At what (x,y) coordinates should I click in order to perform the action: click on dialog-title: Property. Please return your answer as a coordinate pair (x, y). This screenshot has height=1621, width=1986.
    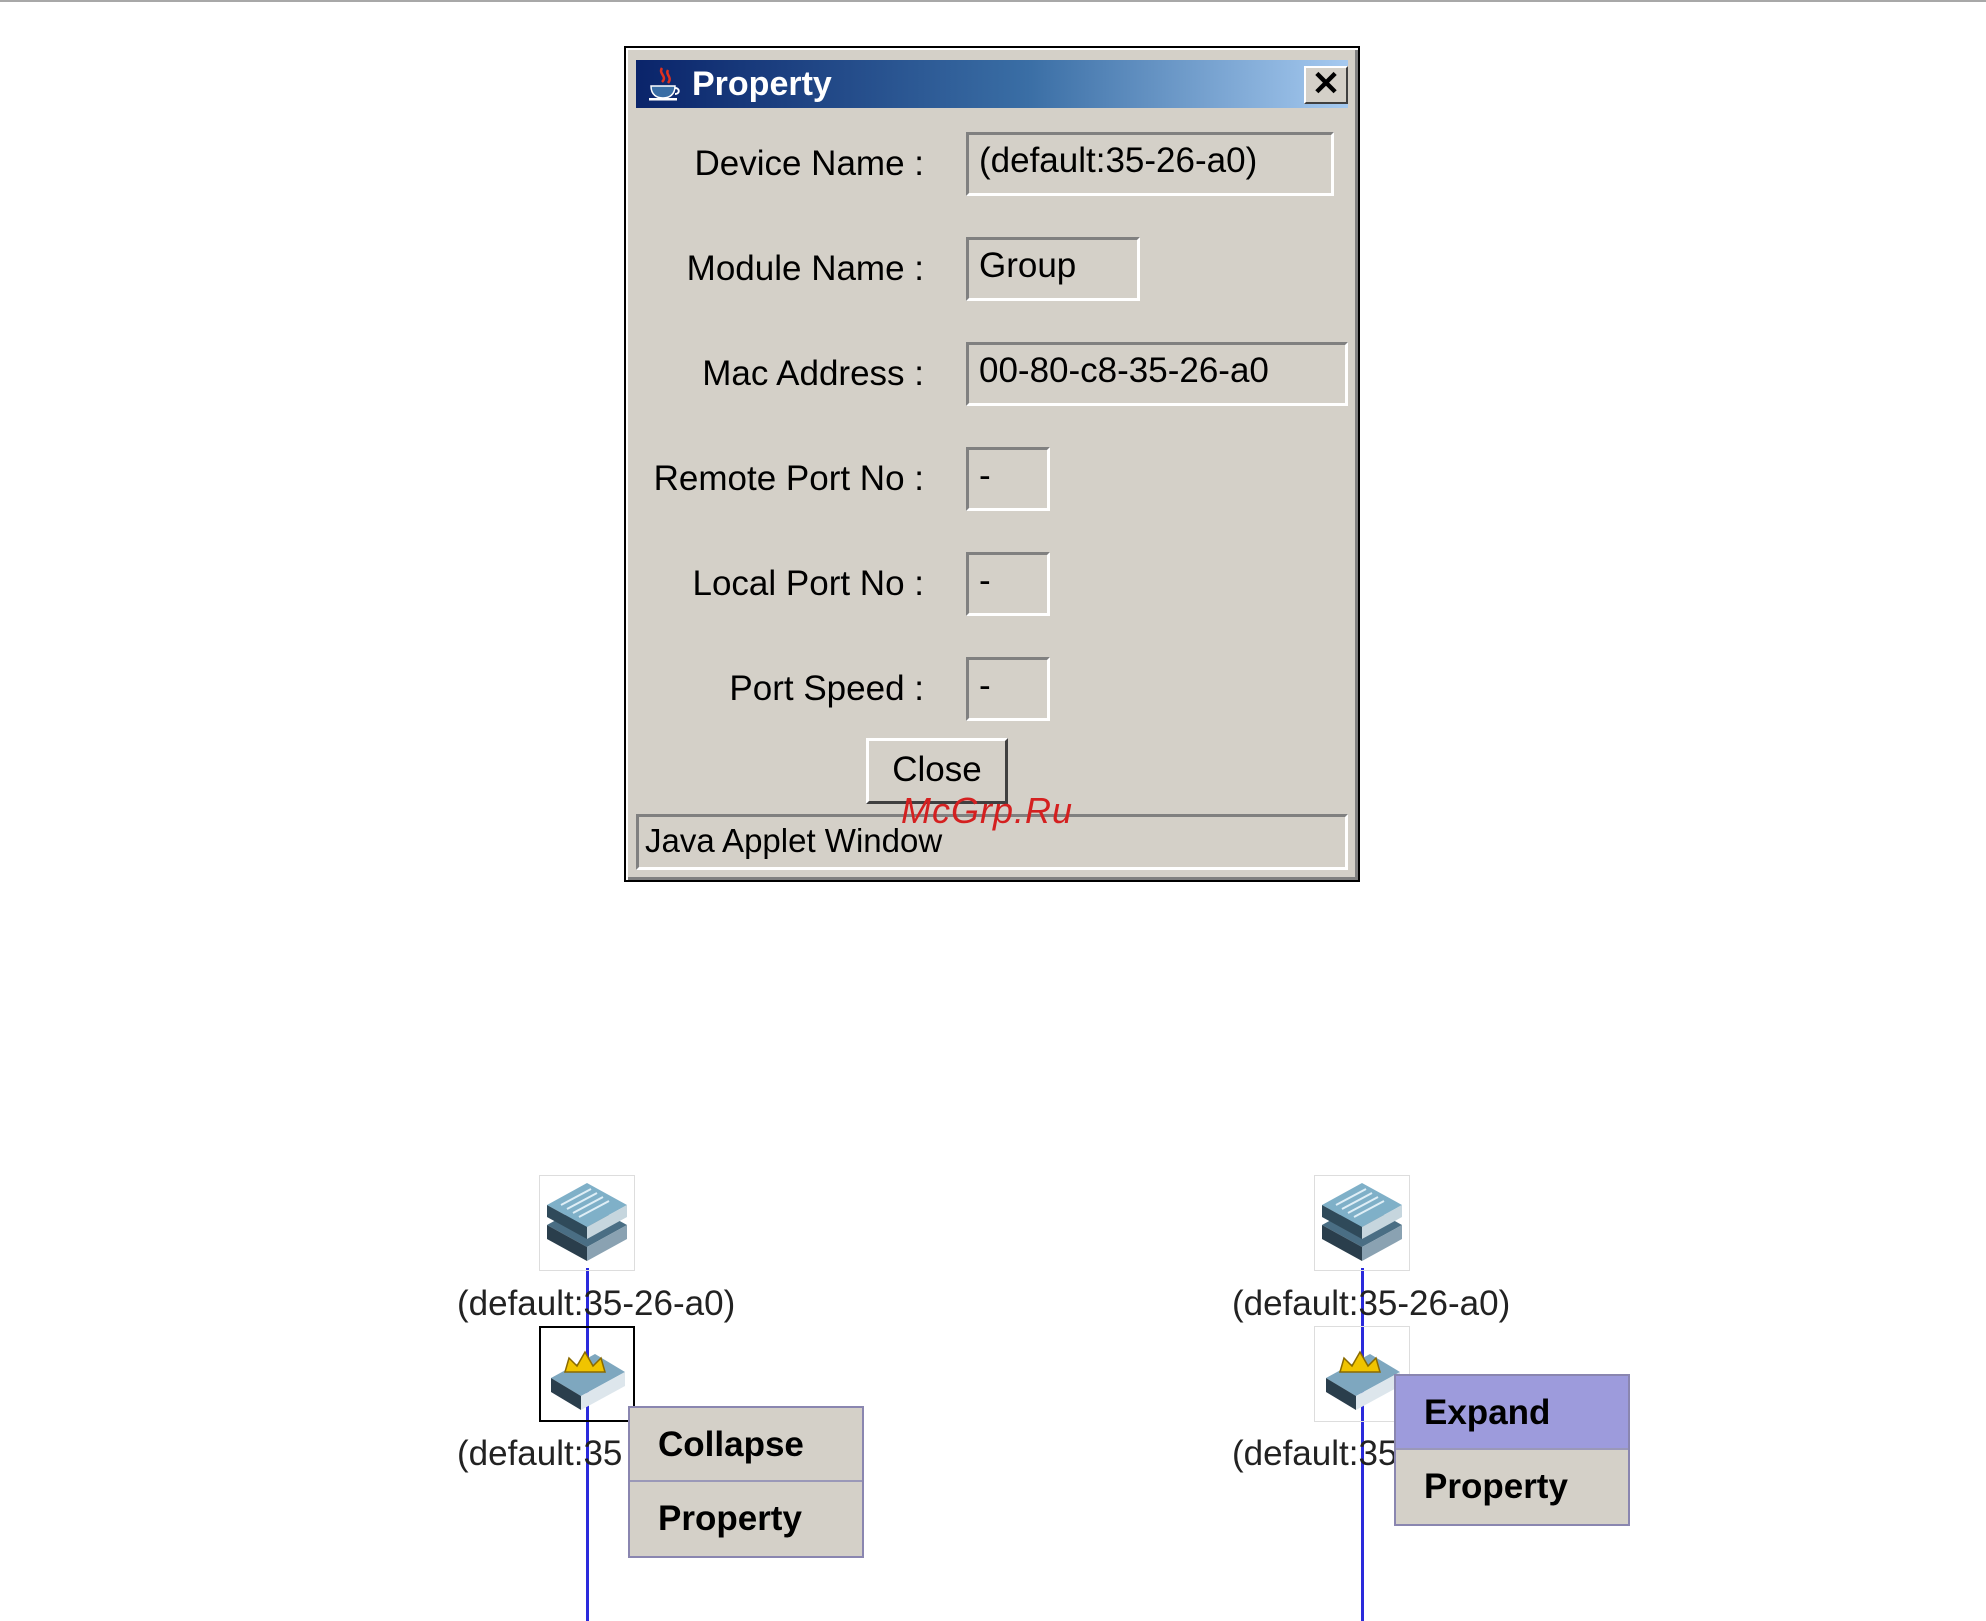
    Looking at the image, I should click on (762, 84).